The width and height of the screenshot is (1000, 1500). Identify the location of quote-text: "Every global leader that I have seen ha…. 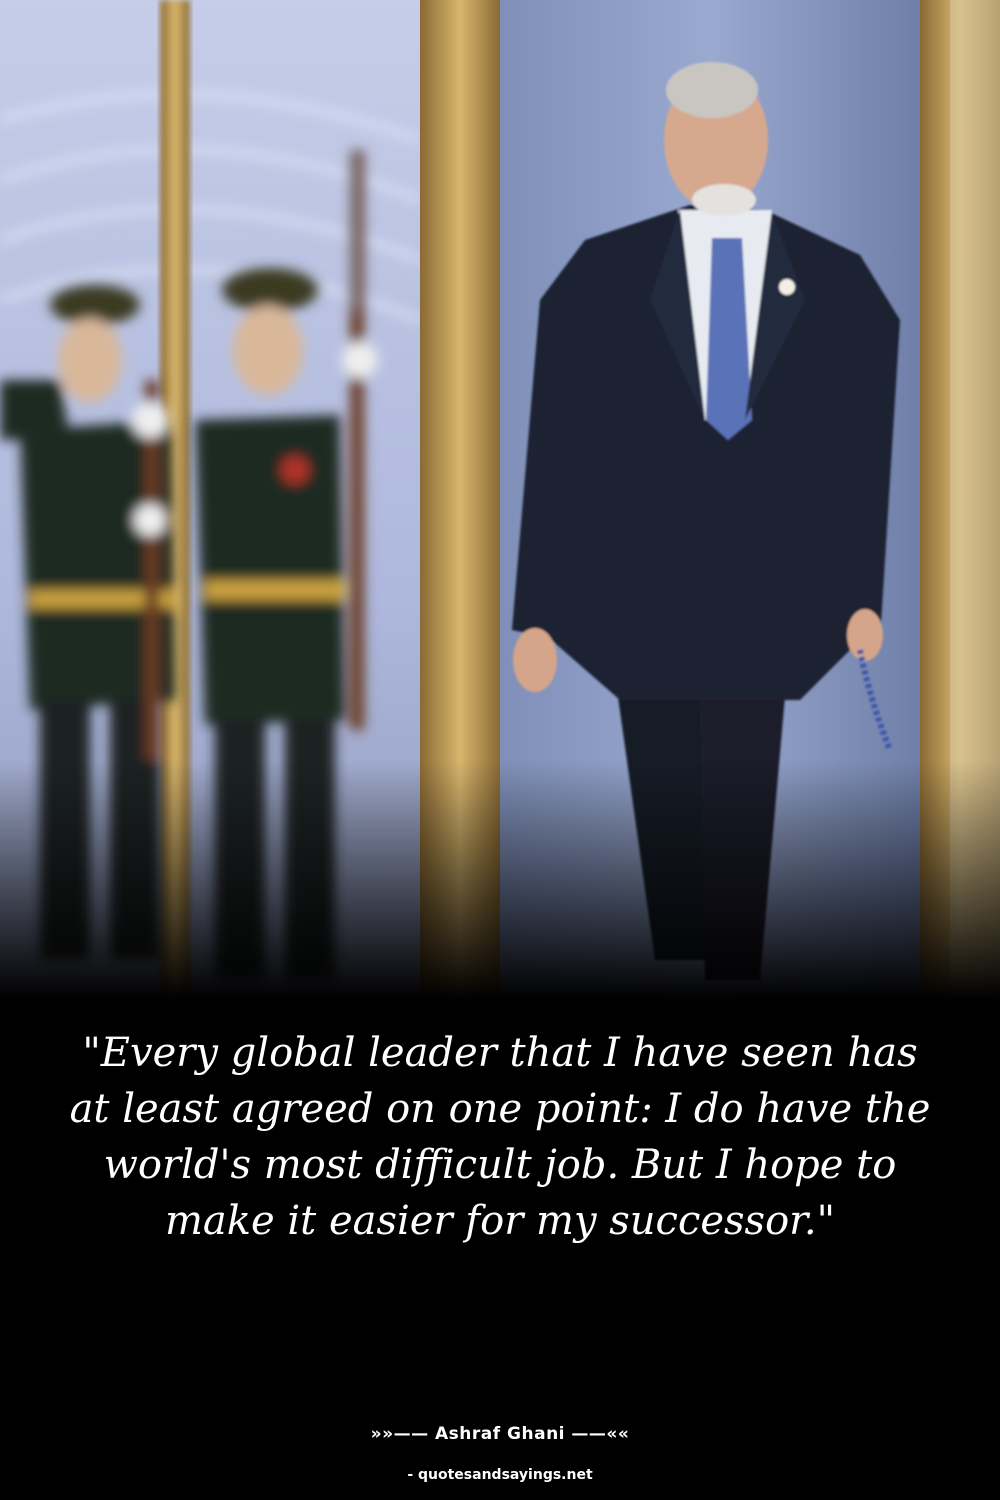
(500, 1137).